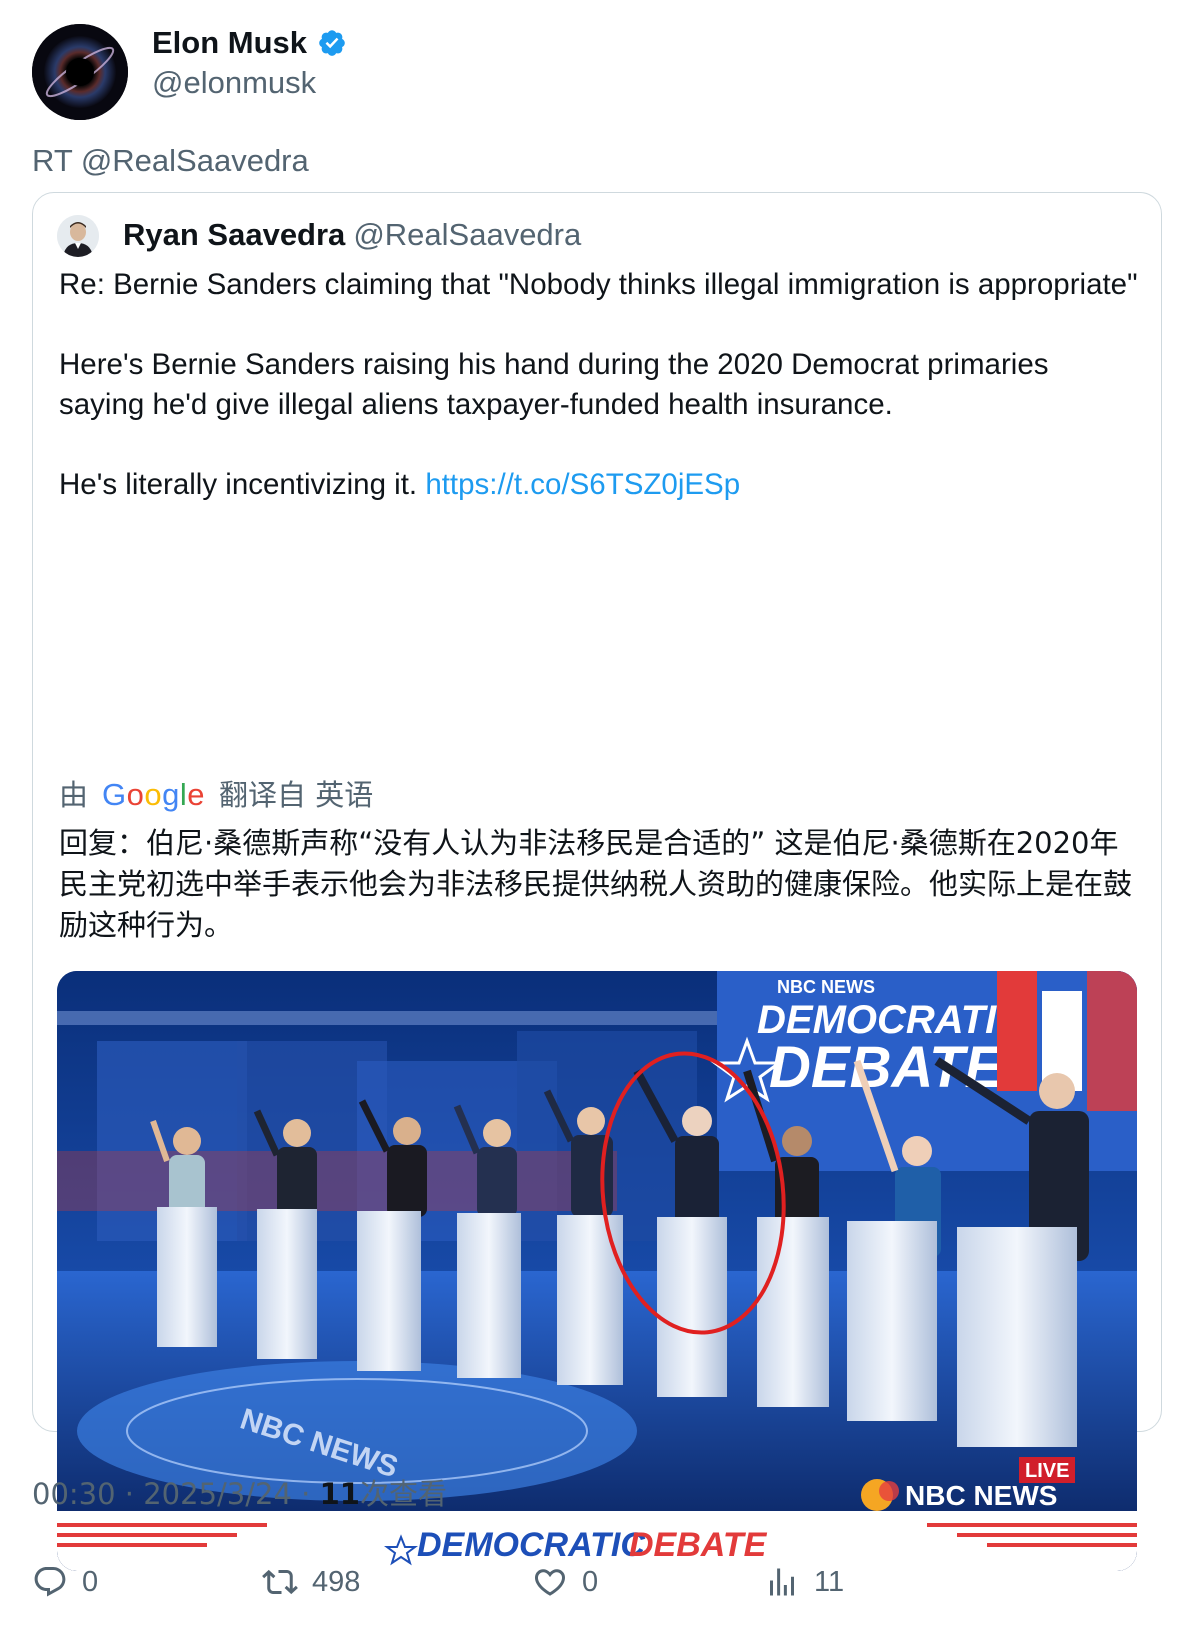 The image size is (1196, 1630). What do you see at coordinates (90, 1582) in the screenshot?
I see `reply-count: 0` at bounding box center [90, 1582].